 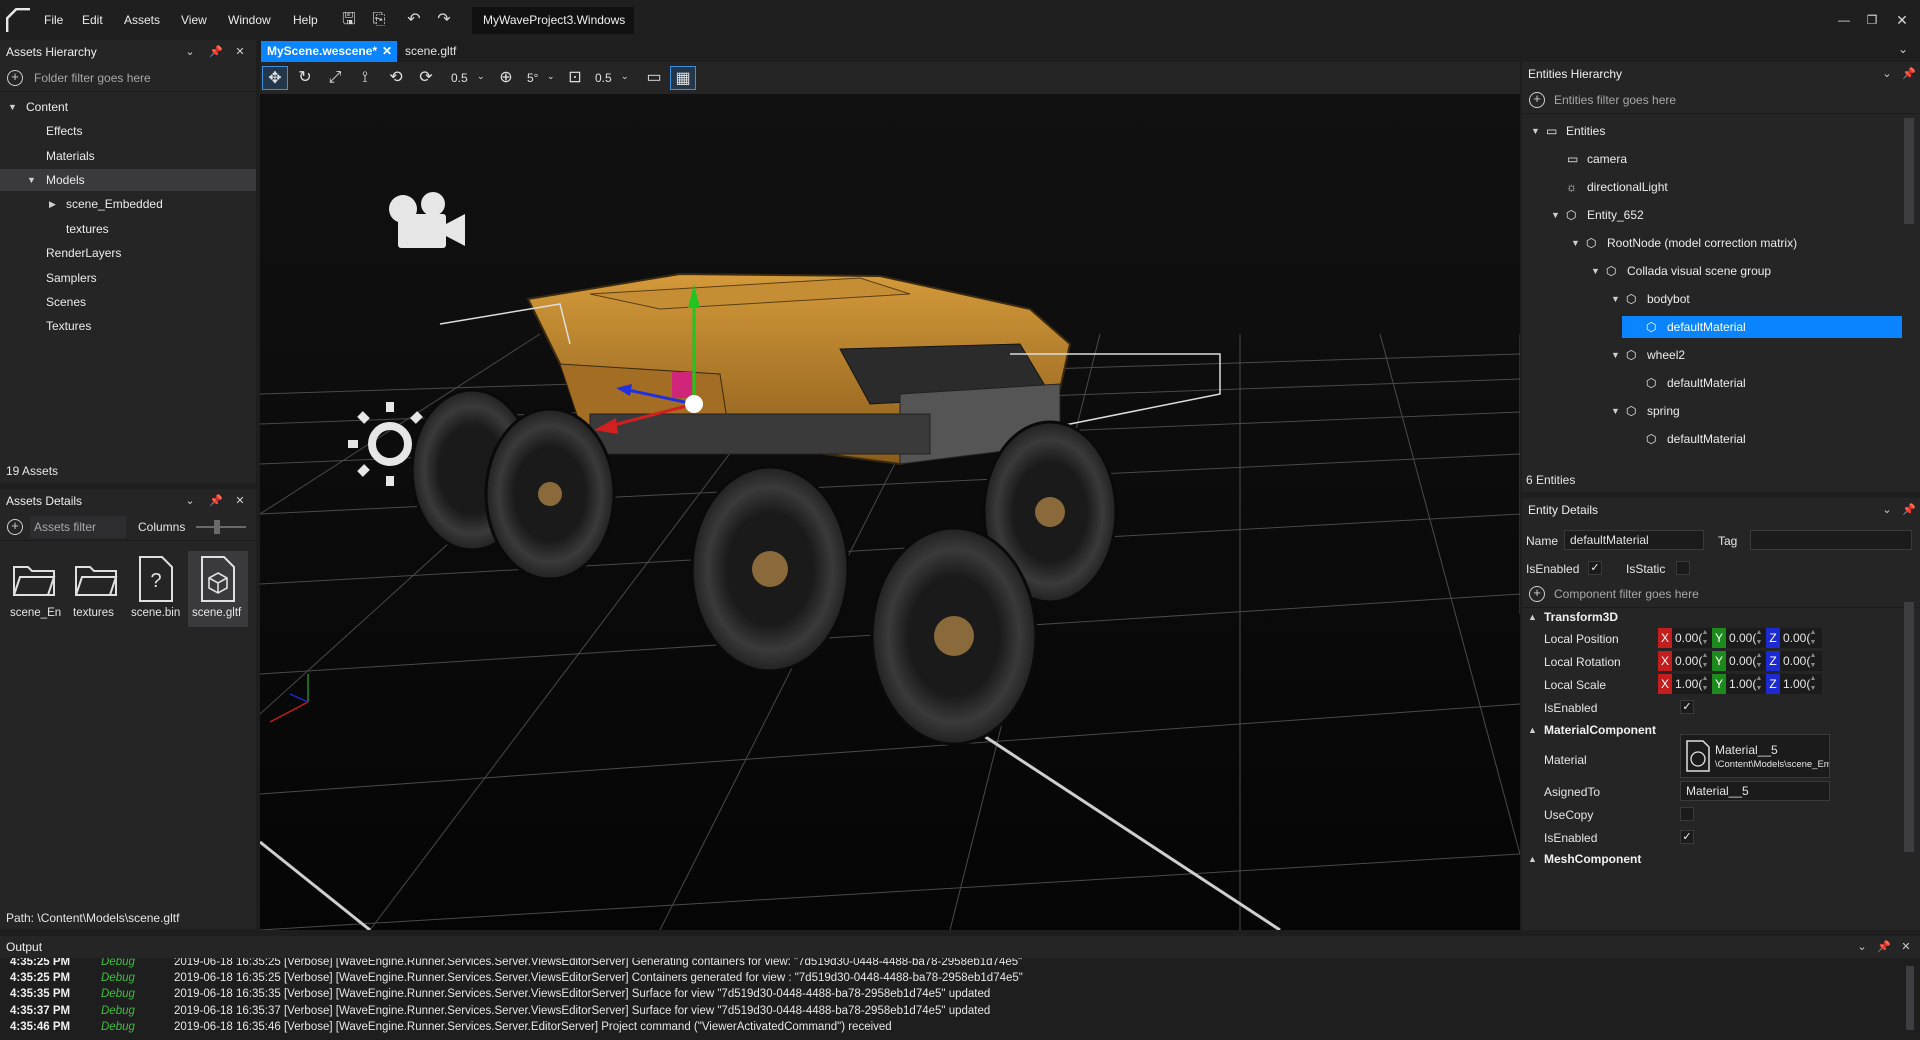 What do you see at coordinates (128, 107) in the screenshot?
I see `tree-item-content: ▼ Content` at bounding box center [128, 107].